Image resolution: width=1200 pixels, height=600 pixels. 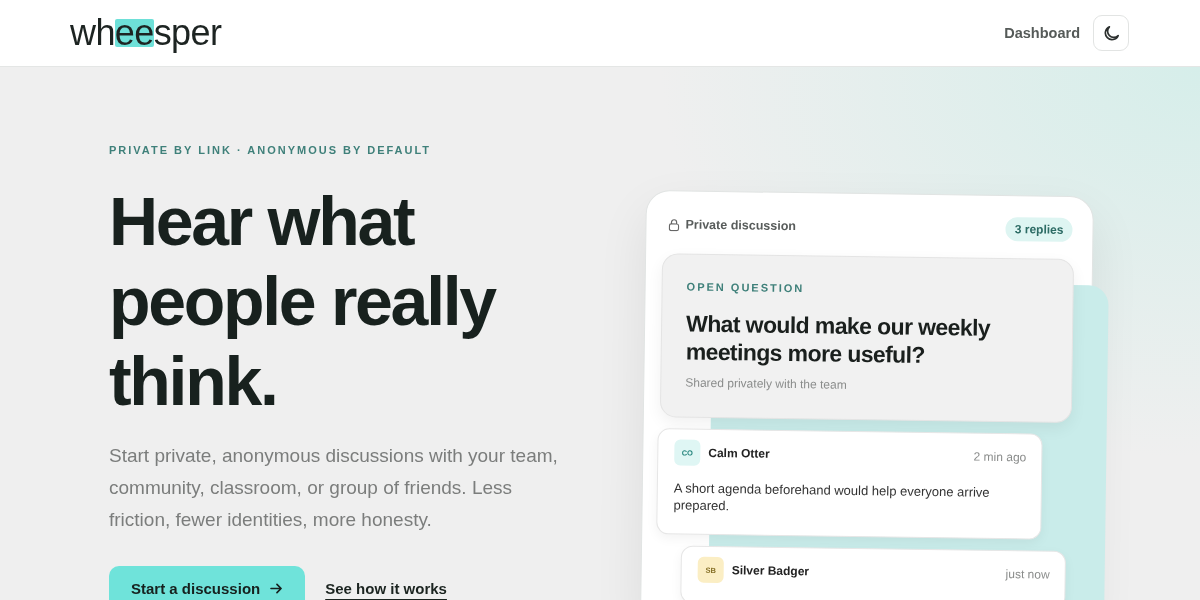 I want to click on dashboard-link: Dashboard, so click(x=1042, y=33).